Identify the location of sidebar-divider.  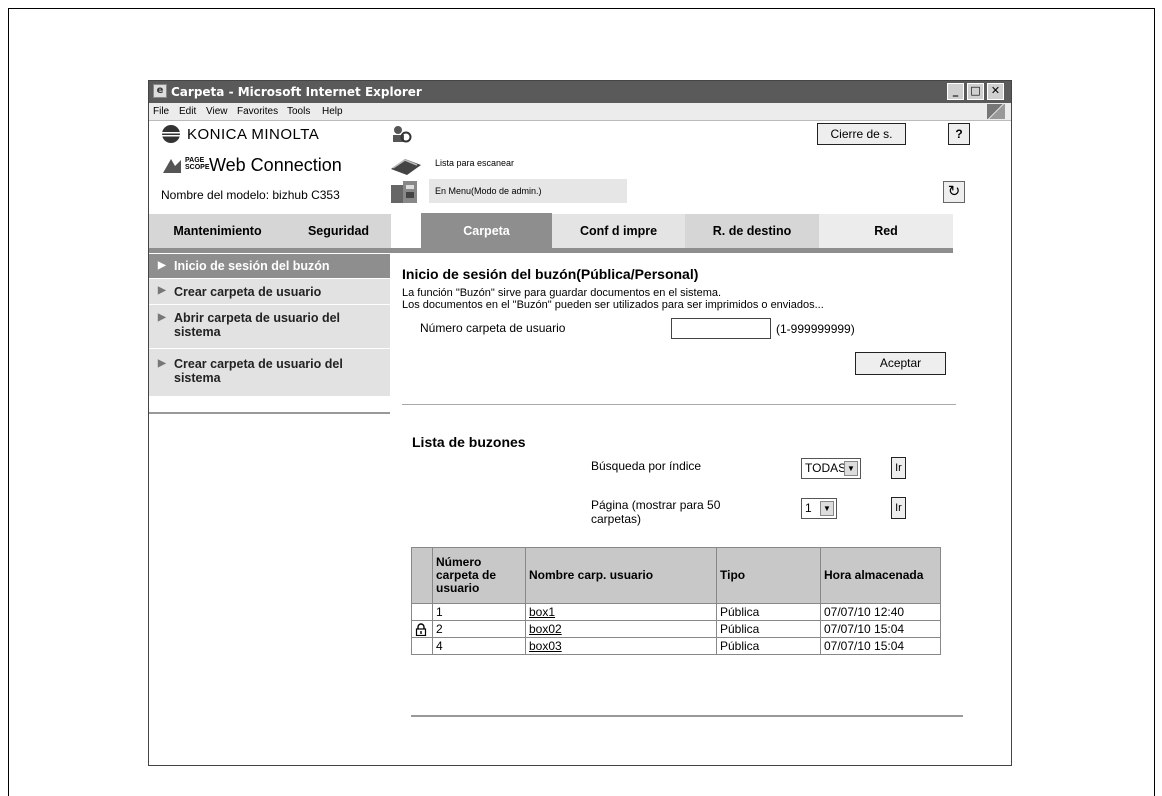
(269, 413).